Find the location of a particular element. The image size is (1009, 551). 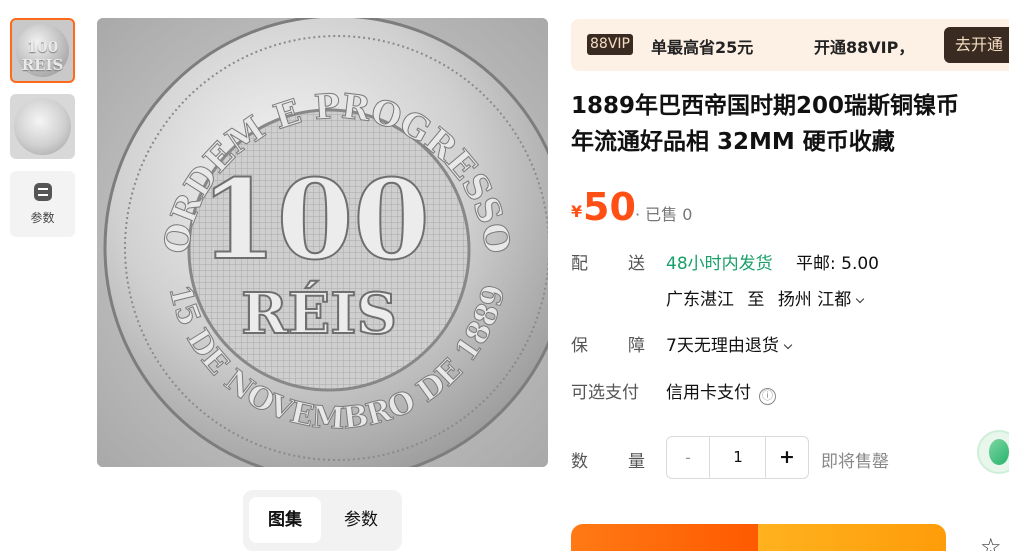

payment-text: 信用卡支付 is located at coordinates (708, 393).